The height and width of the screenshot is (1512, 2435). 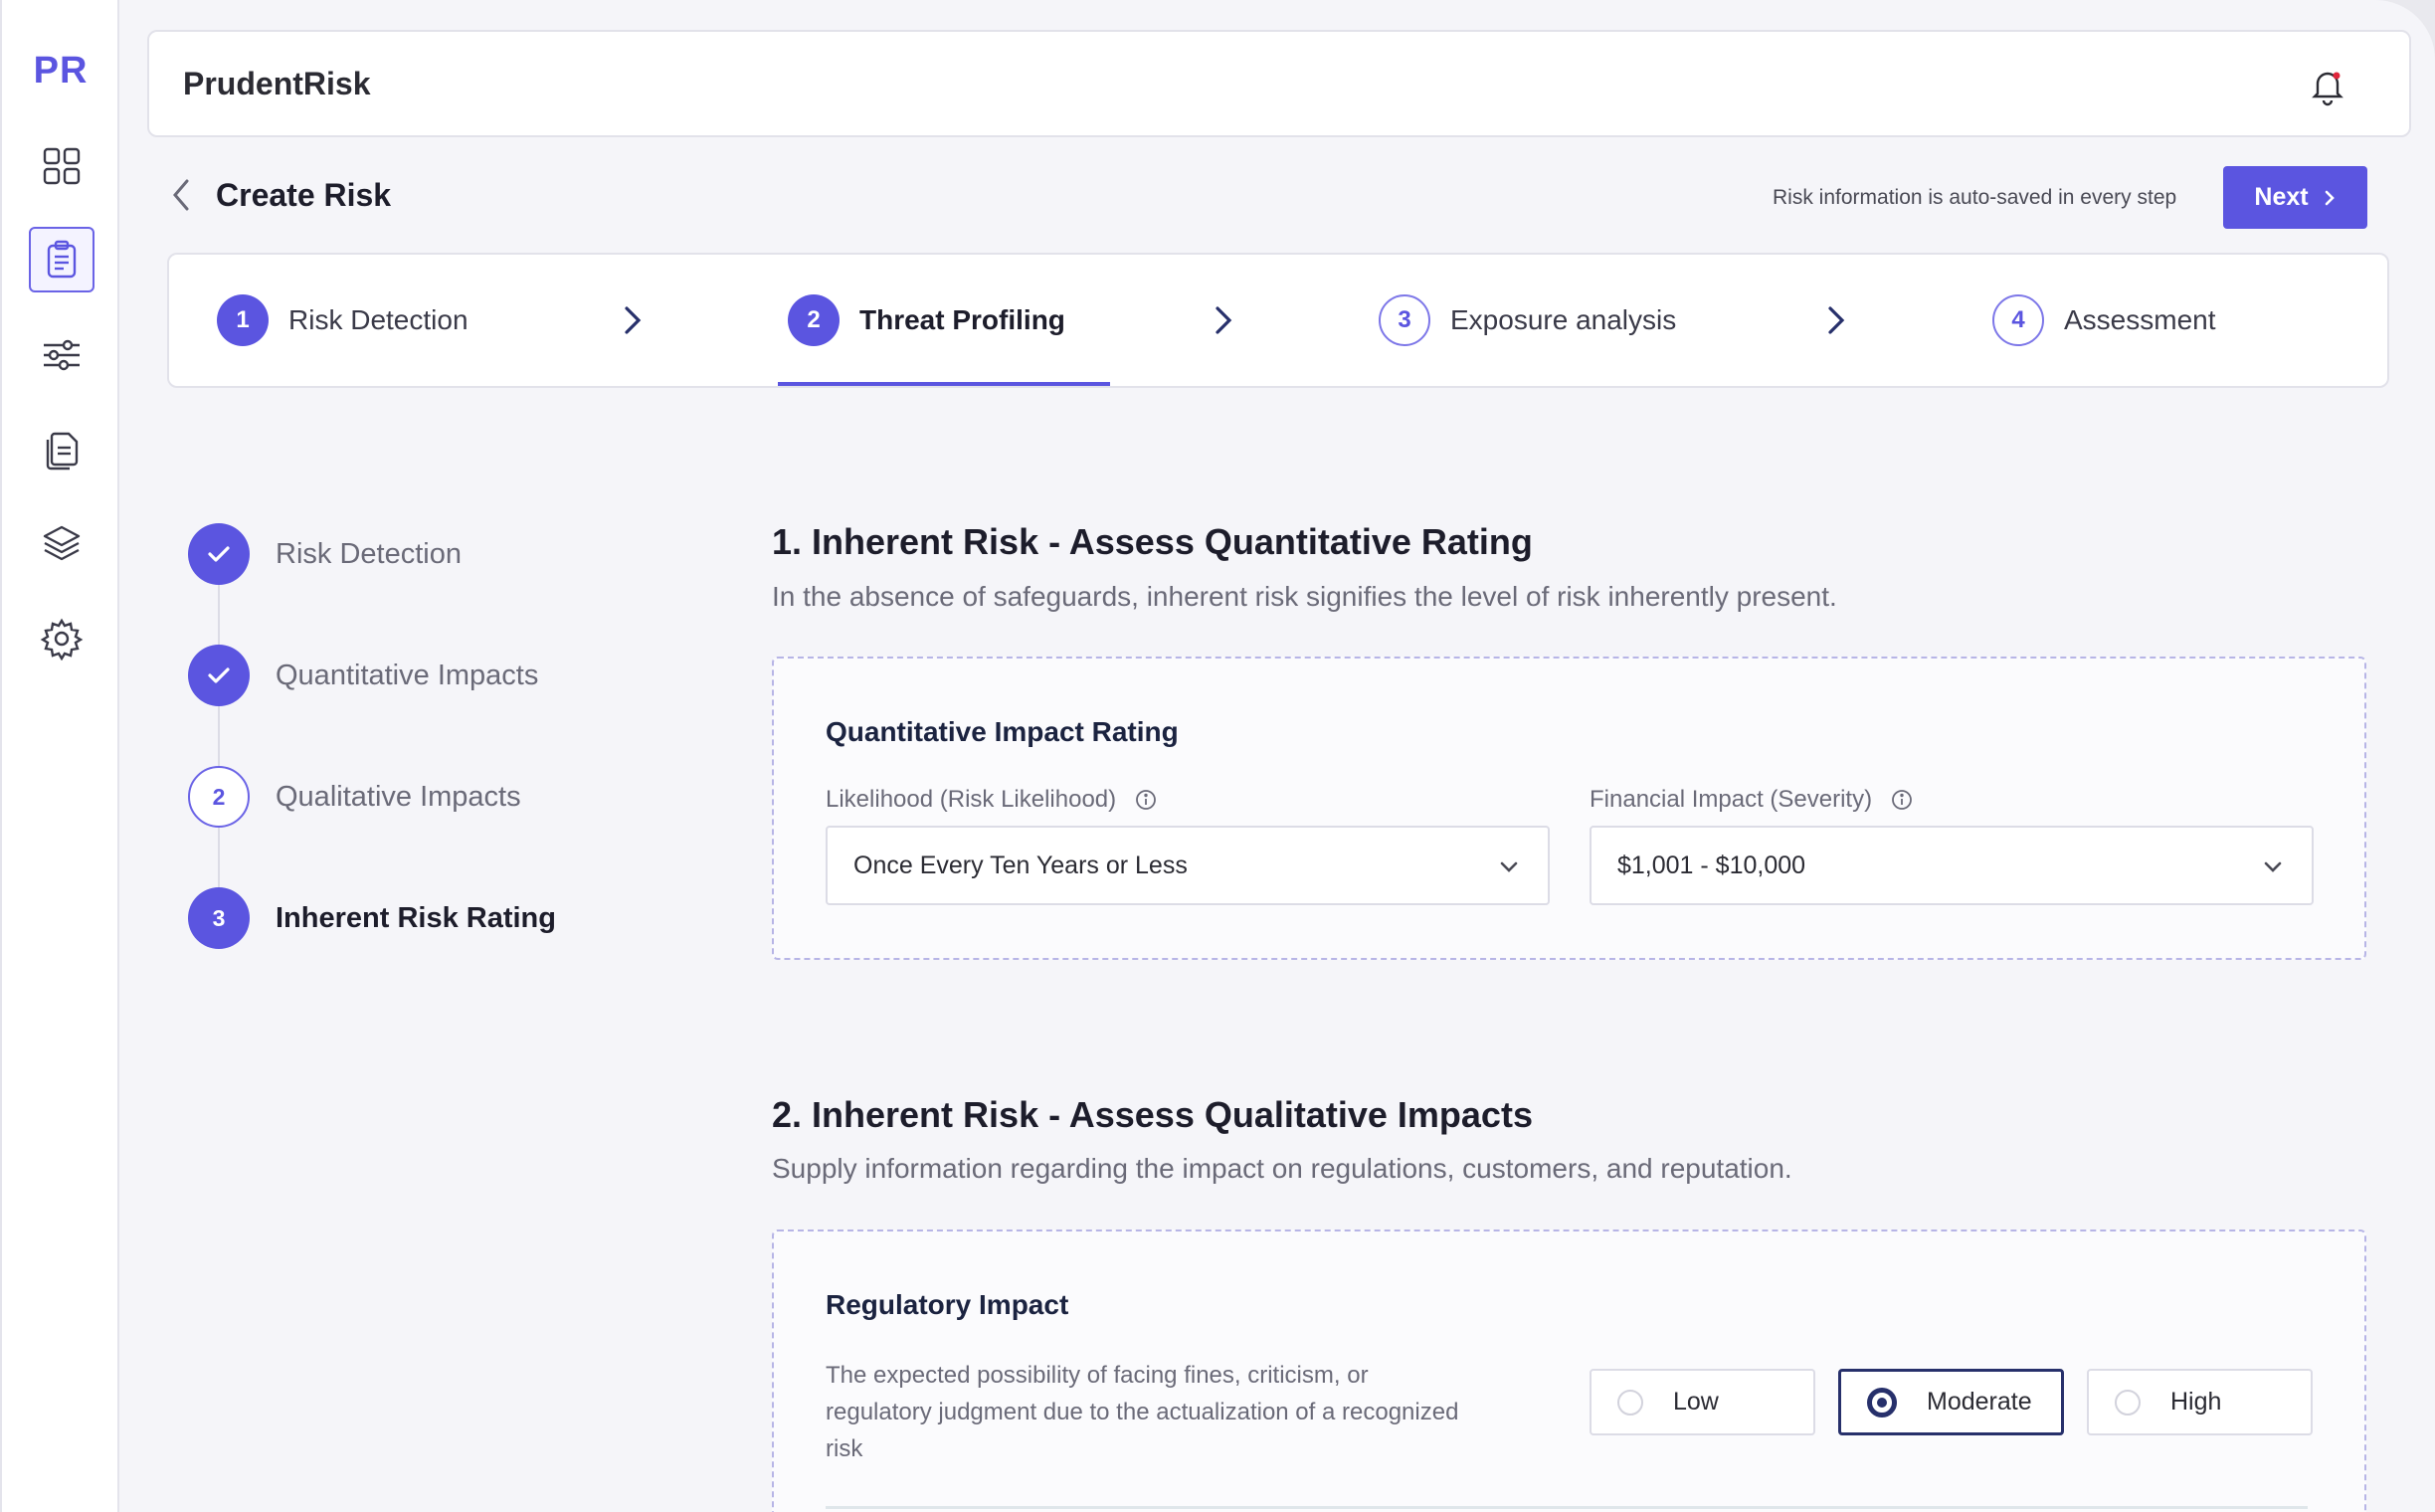 I want to click on step-number: 2, so click(x=814, y=320).